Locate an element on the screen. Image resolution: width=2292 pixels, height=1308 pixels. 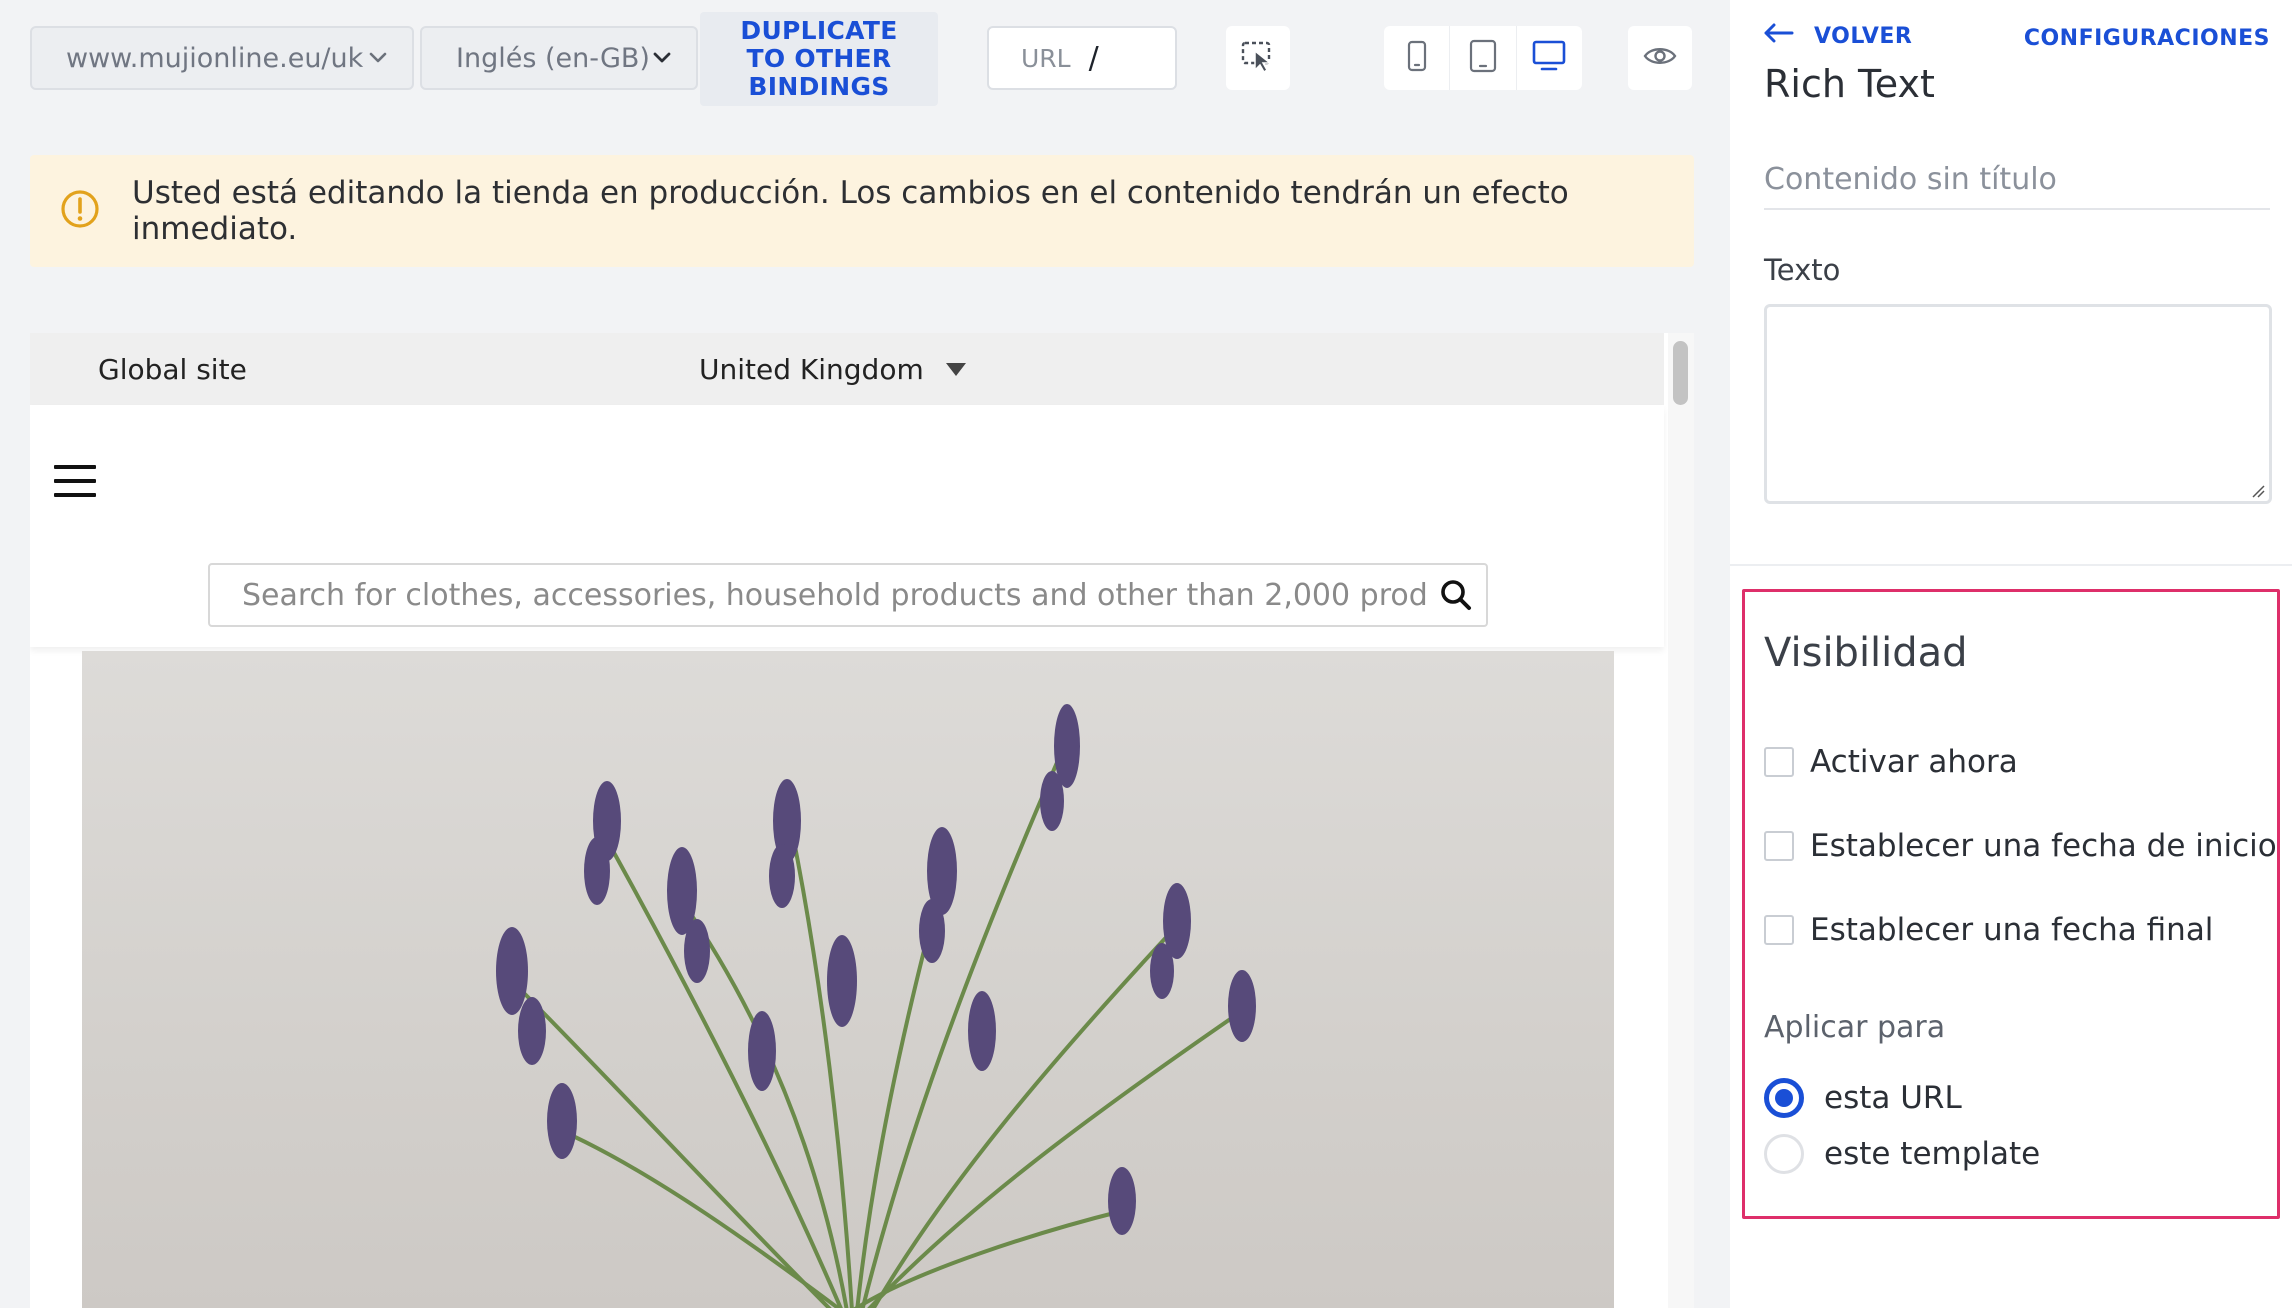
select-element-button is located at coordinates (1258, 58).